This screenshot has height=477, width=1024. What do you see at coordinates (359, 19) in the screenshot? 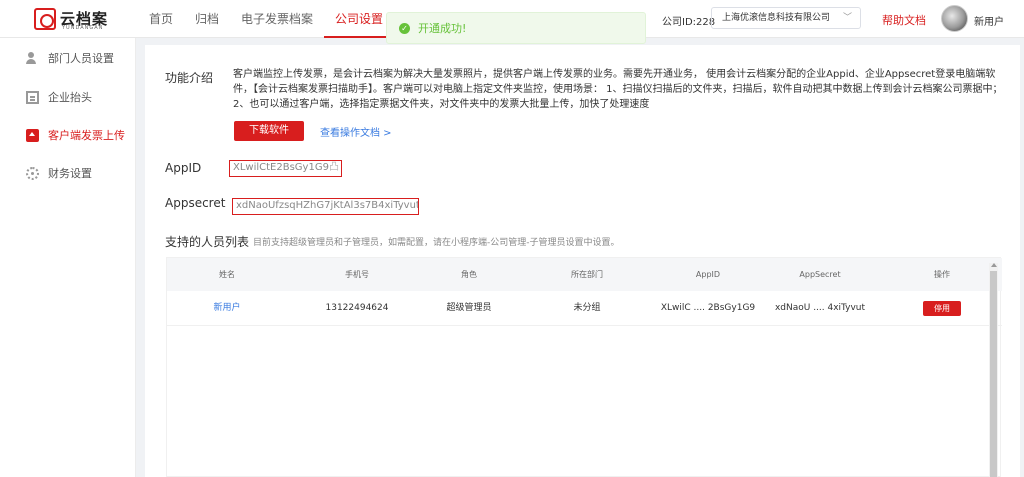
I see `nav-company-settings: 公司设置` at bounding box center [359, 19].